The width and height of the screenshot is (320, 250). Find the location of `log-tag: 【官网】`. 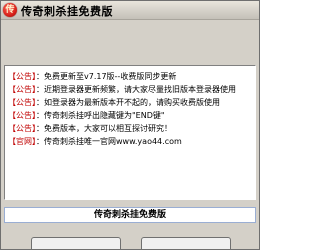

log-tag: 【官网】 is located at coordinates (22, 141).